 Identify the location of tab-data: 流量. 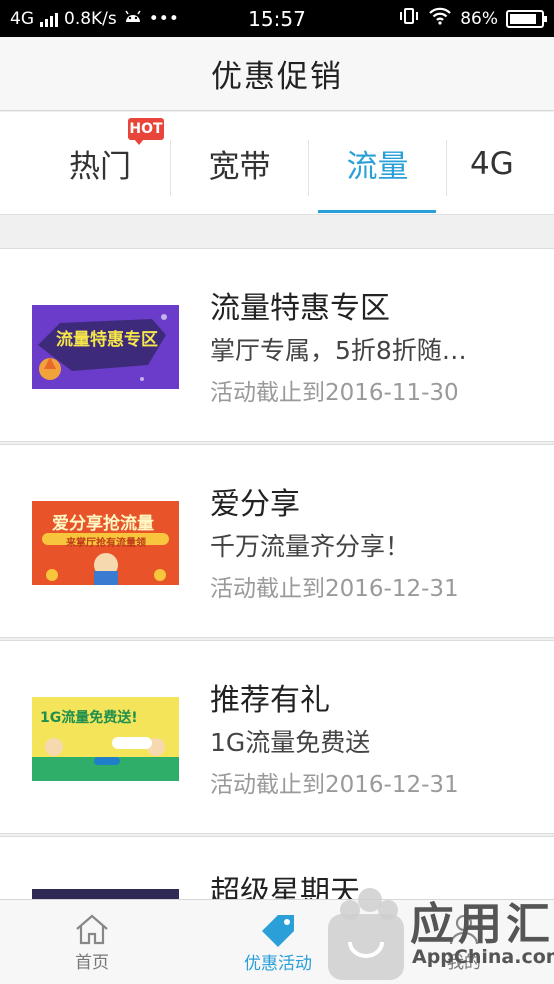
(377, 163).